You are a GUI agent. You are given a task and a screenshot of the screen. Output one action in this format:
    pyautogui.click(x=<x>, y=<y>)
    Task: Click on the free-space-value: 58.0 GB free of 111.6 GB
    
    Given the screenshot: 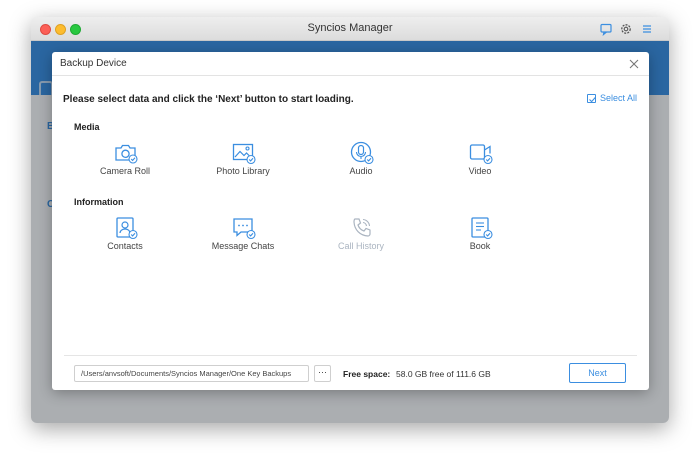 What is the action you would take?
    pyautogui.click(x=443, y=374)
    